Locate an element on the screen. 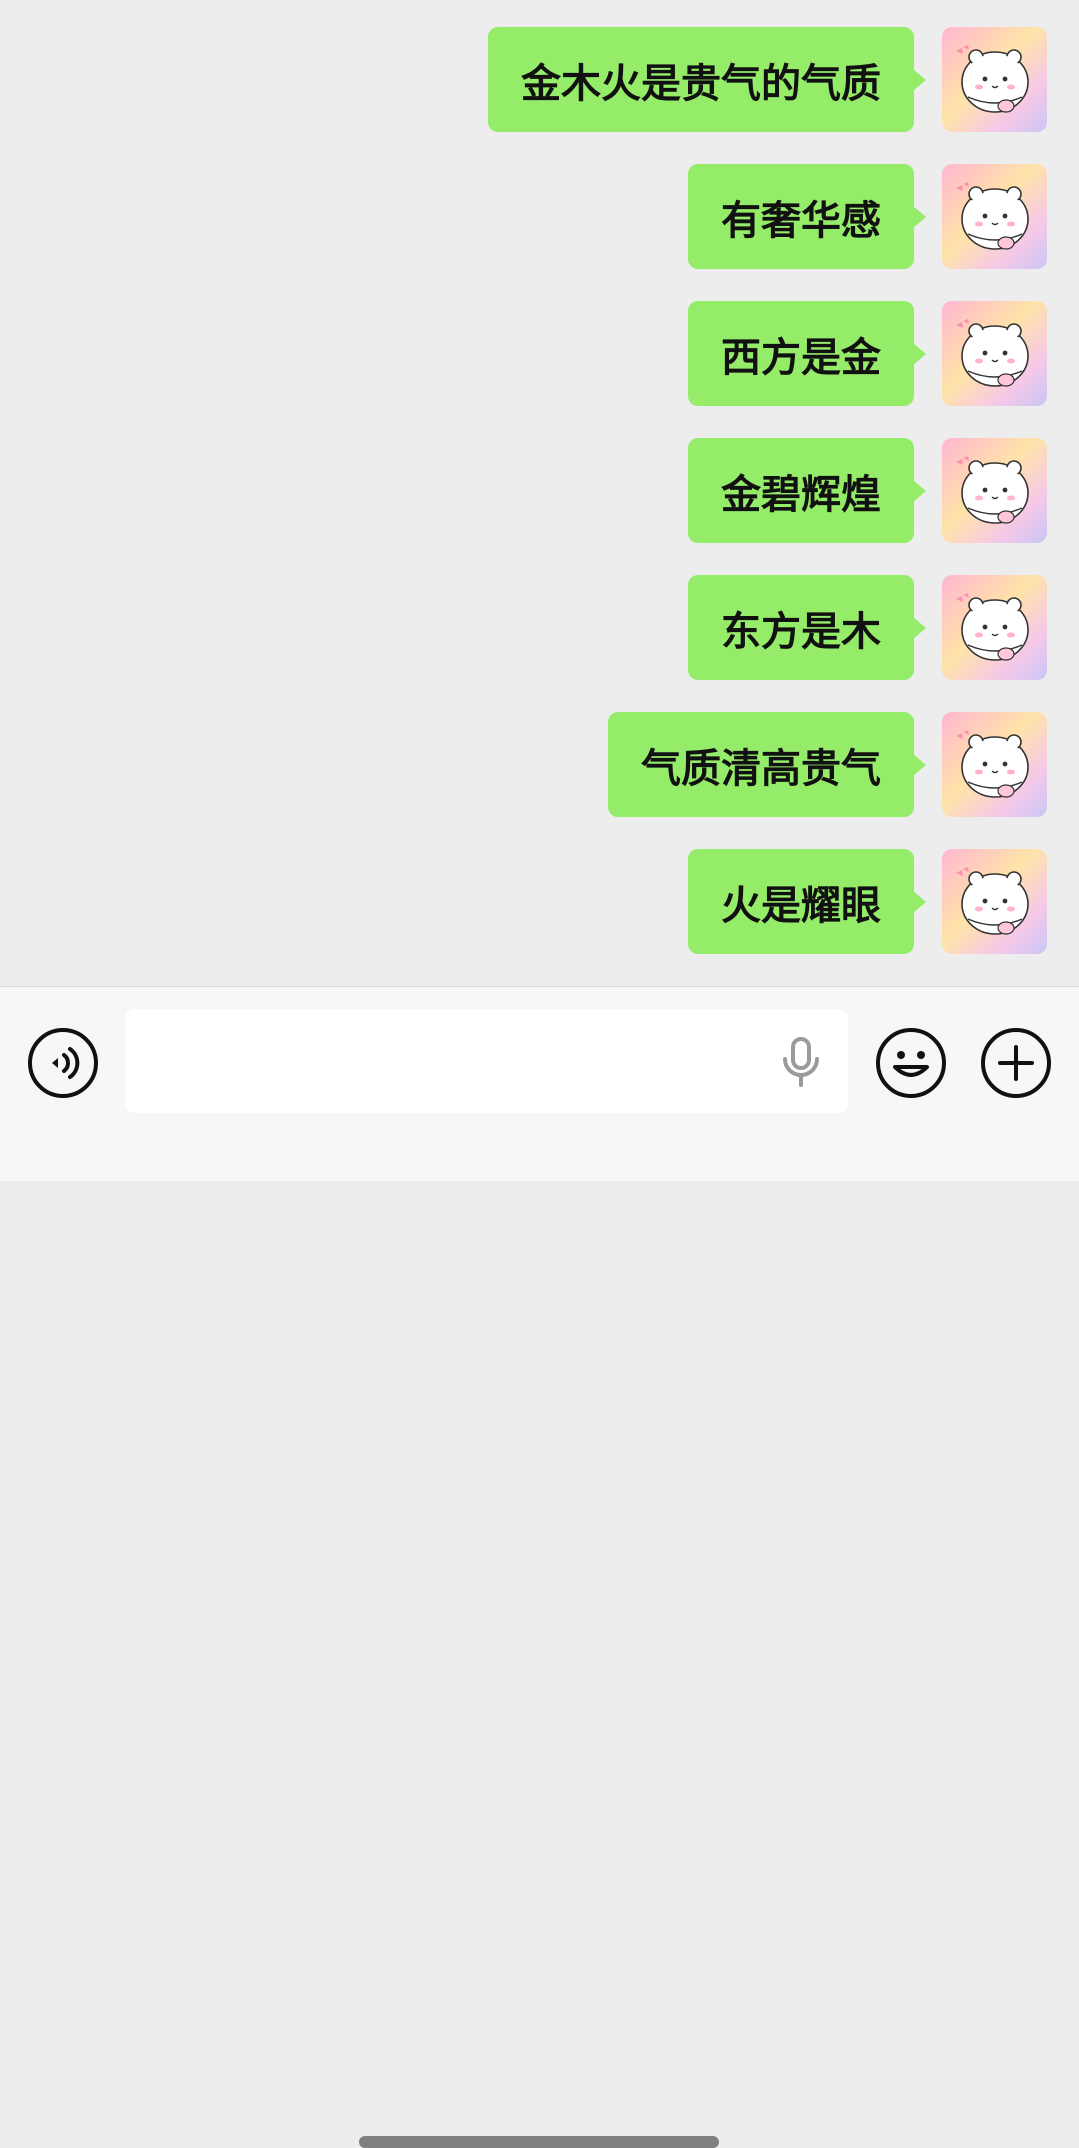 This screenshot has width=1079, height=2148. message-bubble: 火是耀眼 is located at coordinates (807, 901).